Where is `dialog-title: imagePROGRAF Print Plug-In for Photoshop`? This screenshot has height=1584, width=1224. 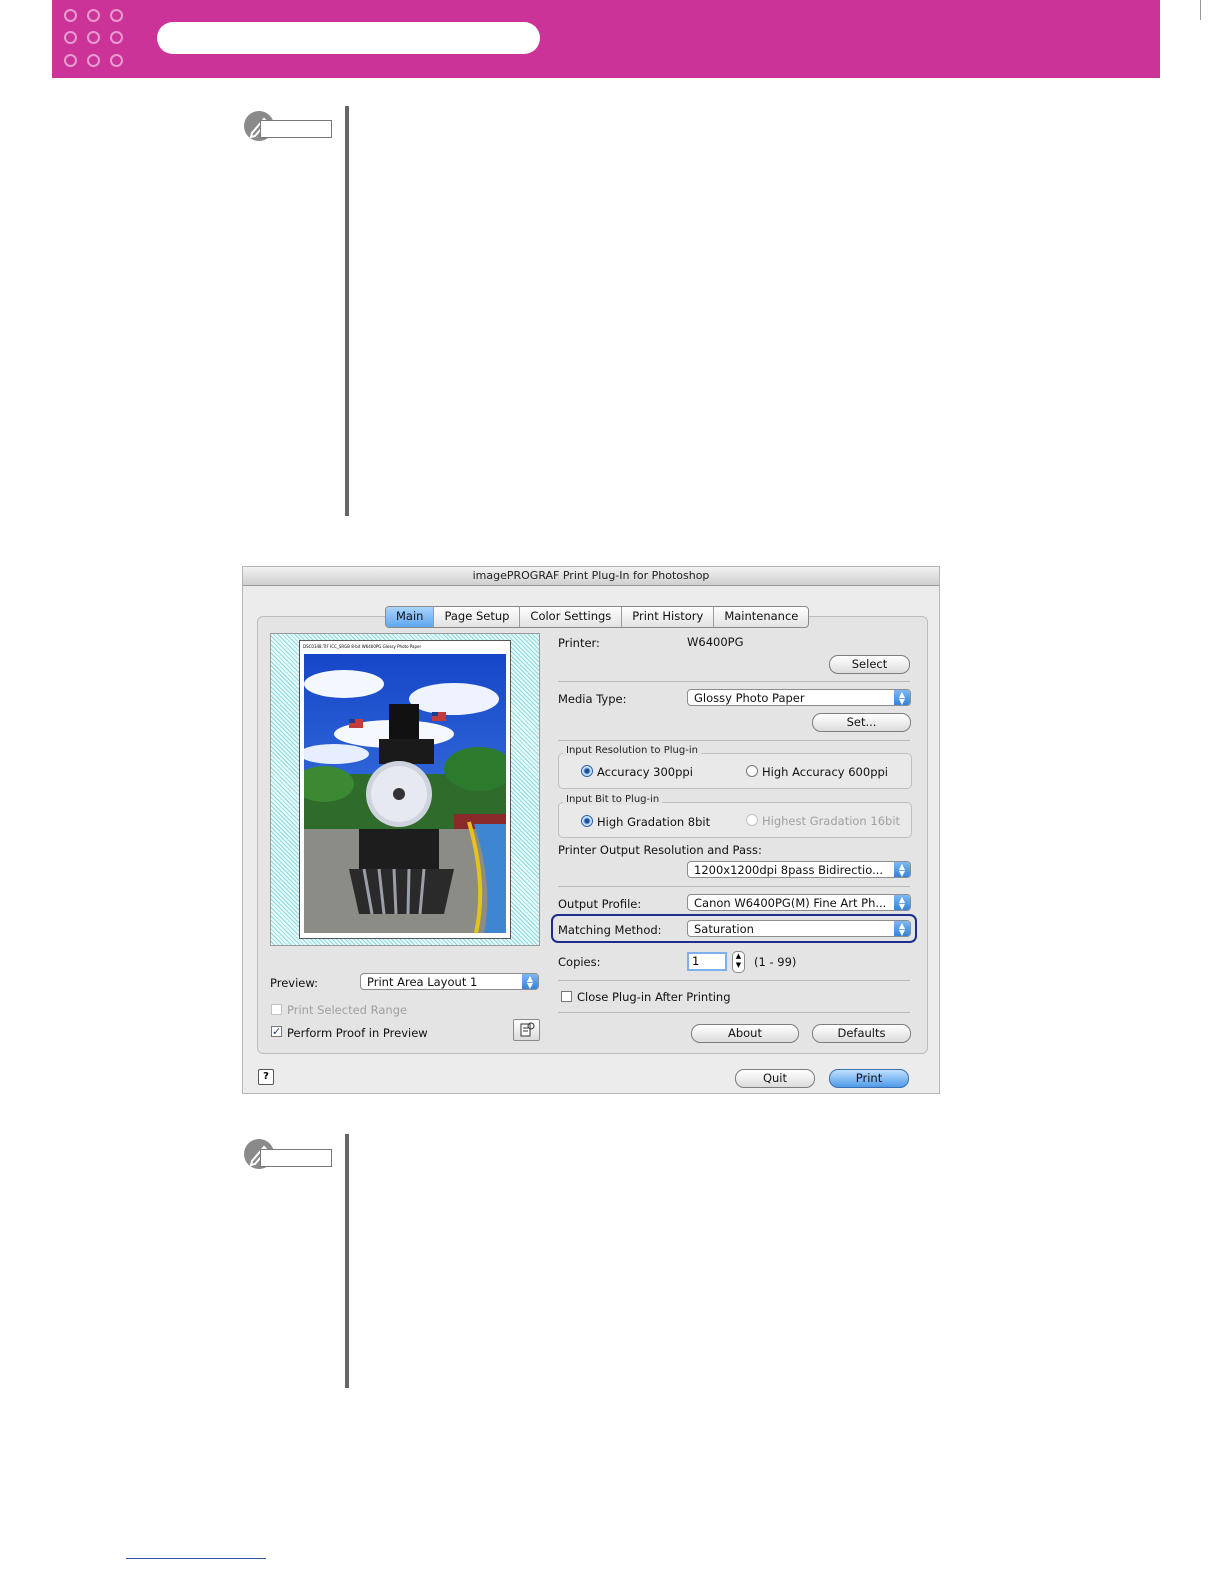
dialog-title: imagePROGRAF Print Plug-In for Photoshop is located at coordinates (591, 576).